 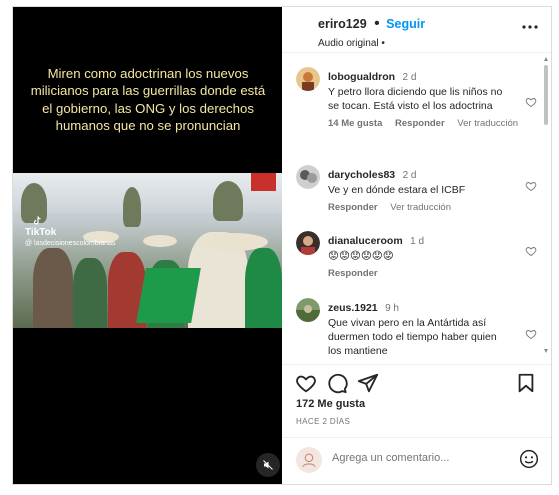 I want to click on mute-button, so click(x=268, y=465).